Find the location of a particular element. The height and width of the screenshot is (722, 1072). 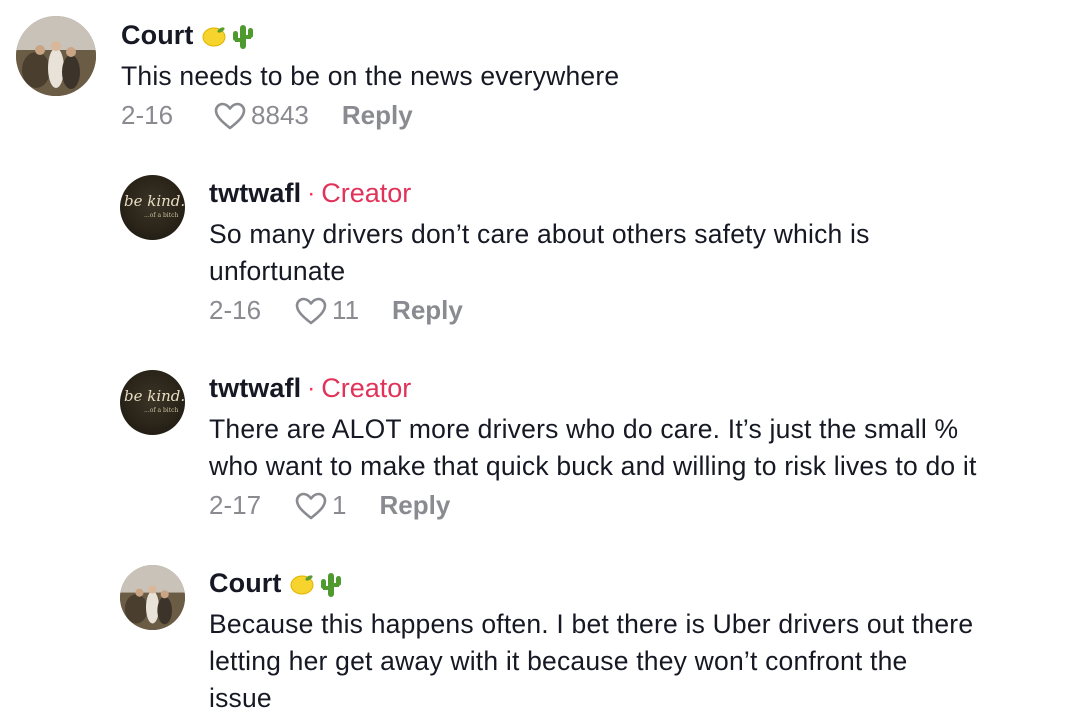

like-button: 8843 is located at coordinates (261, 115).